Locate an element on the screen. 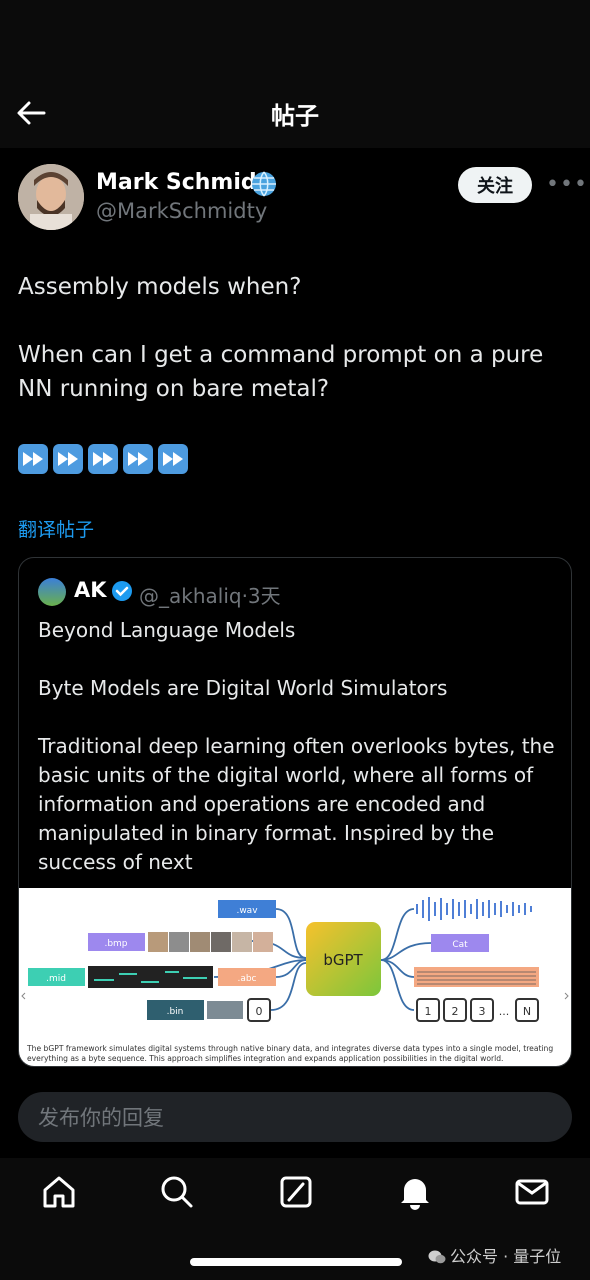 This screenshot has height=1280, width=590. search-icon is located at coordinates (177, 1192).